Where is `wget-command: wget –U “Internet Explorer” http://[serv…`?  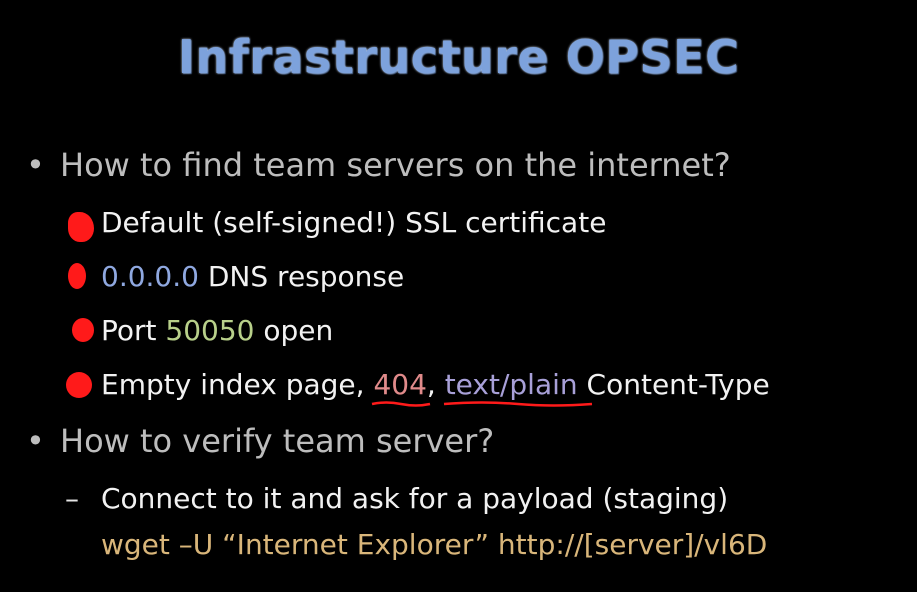 wget-command: wget –U “Internet Explorer” http://[serv… is located at coordinates (434, 544).